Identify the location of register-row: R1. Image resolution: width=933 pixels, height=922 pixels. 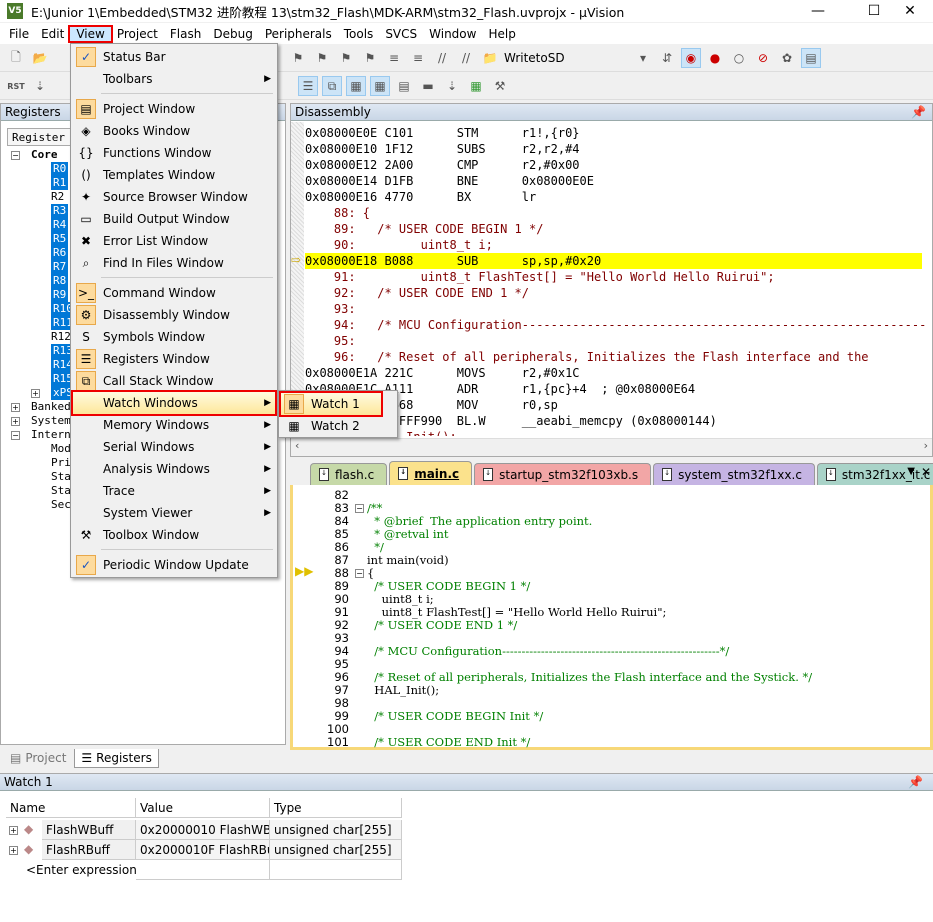
(60, 183).